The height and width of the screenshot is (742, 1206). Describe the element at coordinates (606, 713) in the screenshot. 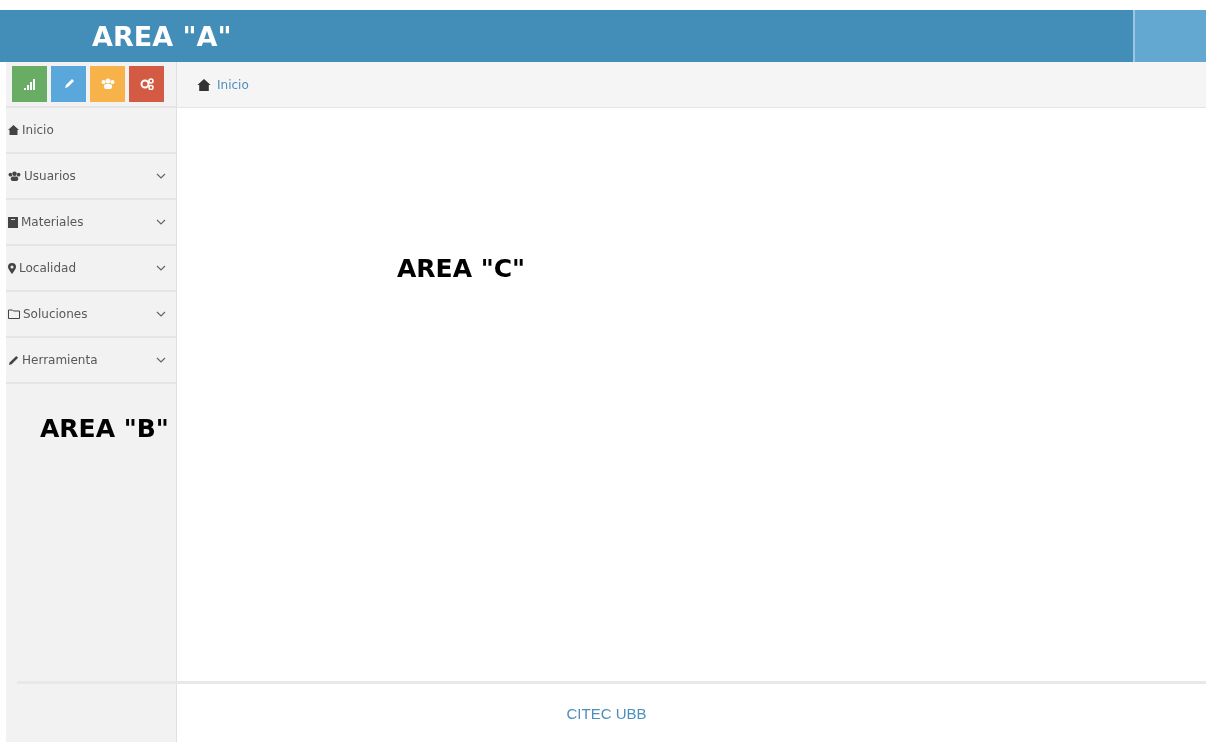

I see `footer-text: CITEC UBB` at that location.